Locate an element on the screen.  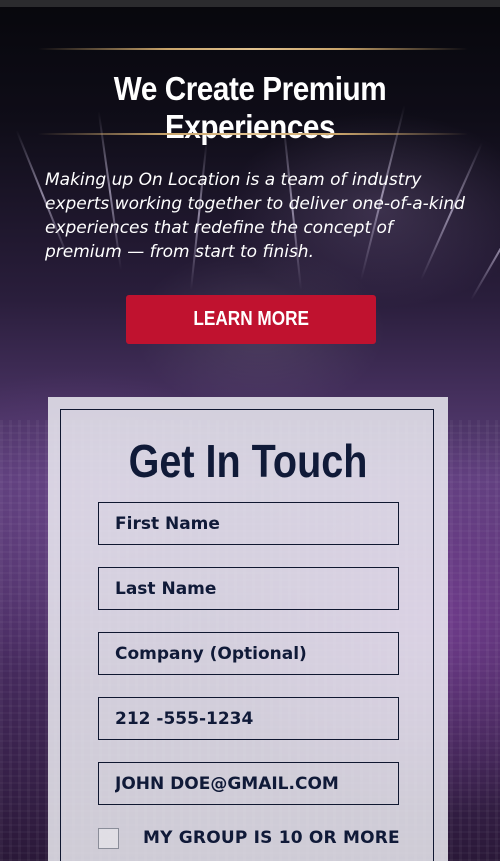
learn-more-button: LEARN MORE is located at coordinates (251, 319).